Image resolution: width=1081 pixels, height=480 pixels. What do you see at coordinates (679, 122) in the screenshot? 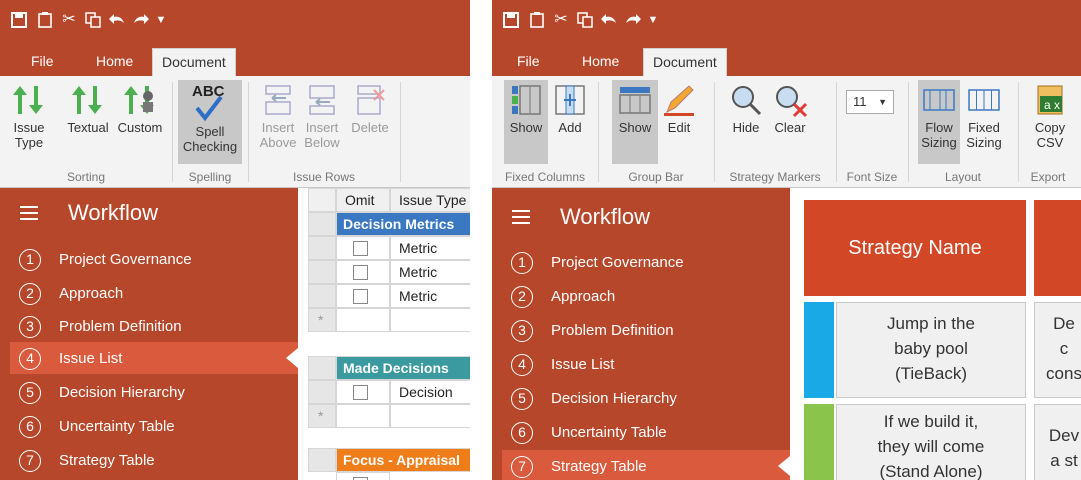
I see `group-bar-edit-button: Edit` at bounding box center [679, 122].